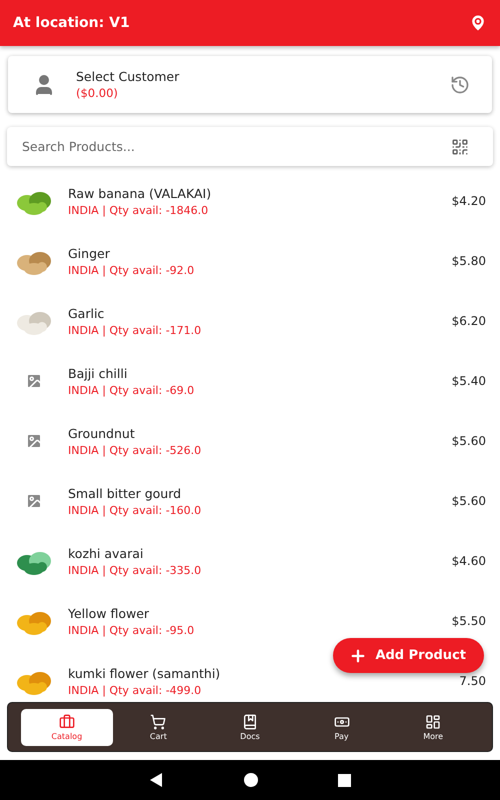 This screenshot has height=800, width=500. Describe the element at coordinates (98, 373) in the screenshot. I see `product-name: Bajji chilli` at that location.